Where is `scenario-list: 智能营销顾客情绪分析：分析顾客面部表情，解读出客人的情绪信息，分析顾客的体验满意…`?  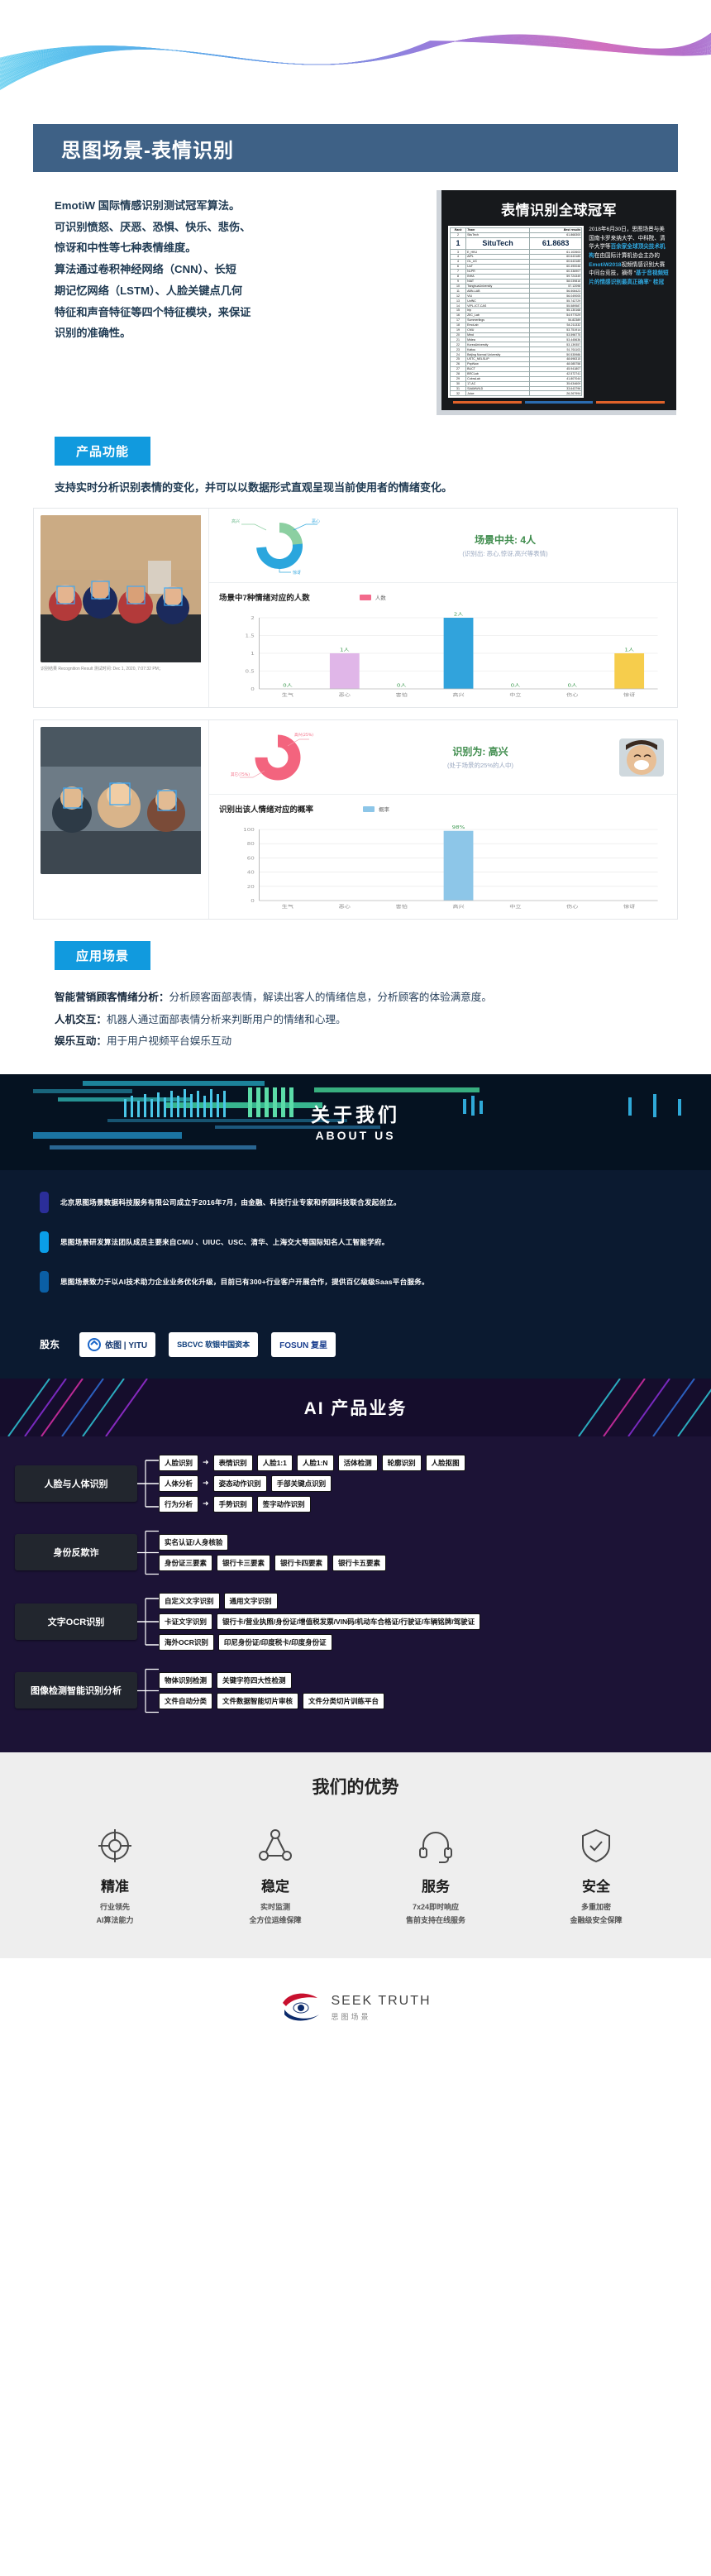
scenario-list: 智能营销顾客情绪分析：分析顾客面部表情，解读出客人的情绪信息，分析顾客的体验满意… is located at coordinates (355, 1011).